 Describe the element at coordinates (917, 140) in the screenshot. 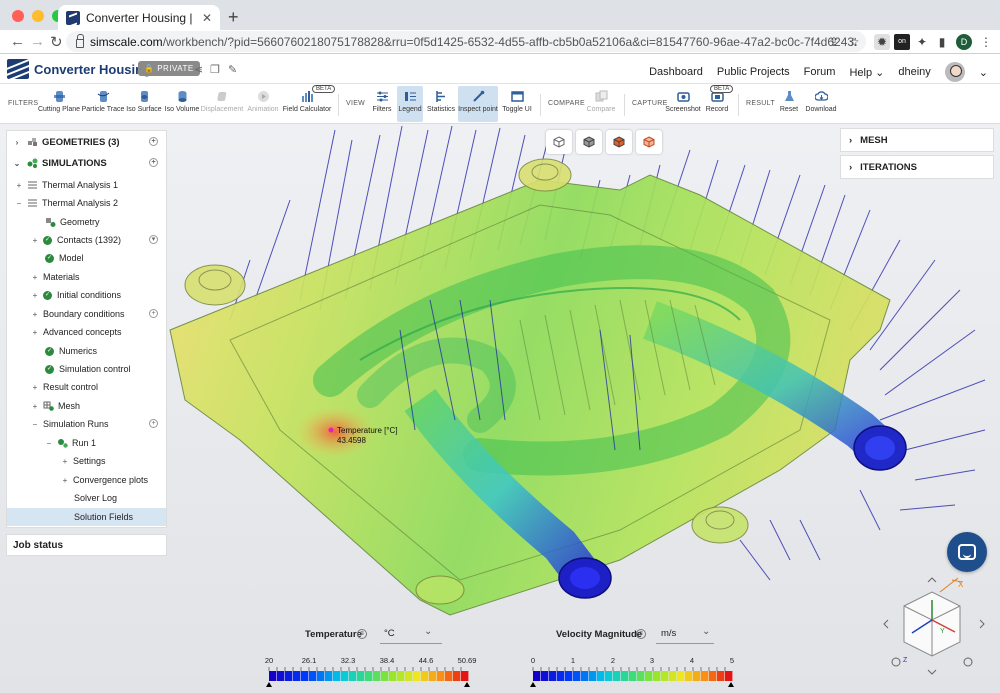

I see `mesh-panel: › MESH` at that location.